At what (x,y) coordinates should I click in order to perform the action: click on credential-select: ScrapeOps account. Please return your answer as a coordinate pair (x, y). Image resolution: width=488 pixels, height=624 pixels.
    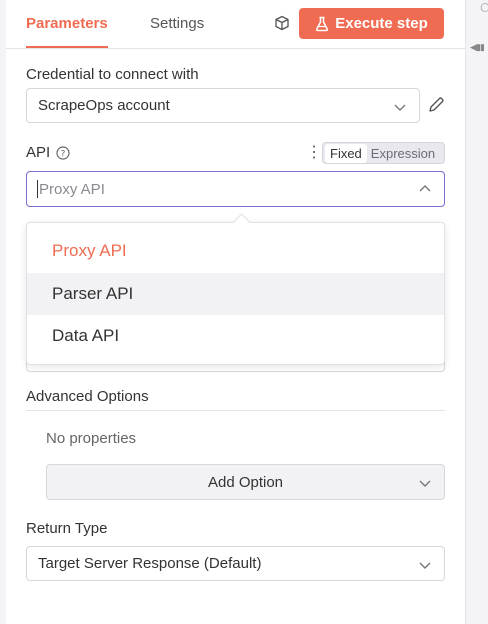
    Looking at the image, I should click on (223, 105).